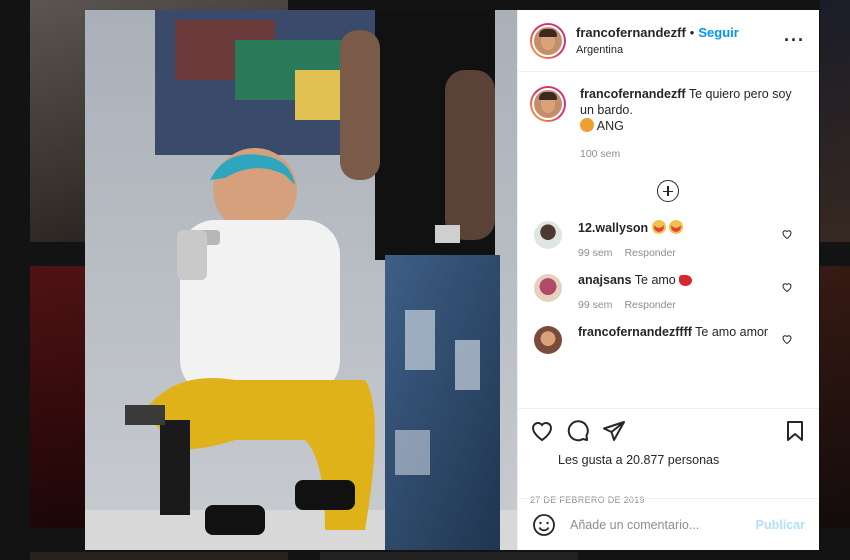 This screenshot has height=560, width=850. What do you see at coordinates (667, 339) in the screenshot?
I see `comment-item: francofernandezffff Te amo amor` at bounding box center [667, 339].